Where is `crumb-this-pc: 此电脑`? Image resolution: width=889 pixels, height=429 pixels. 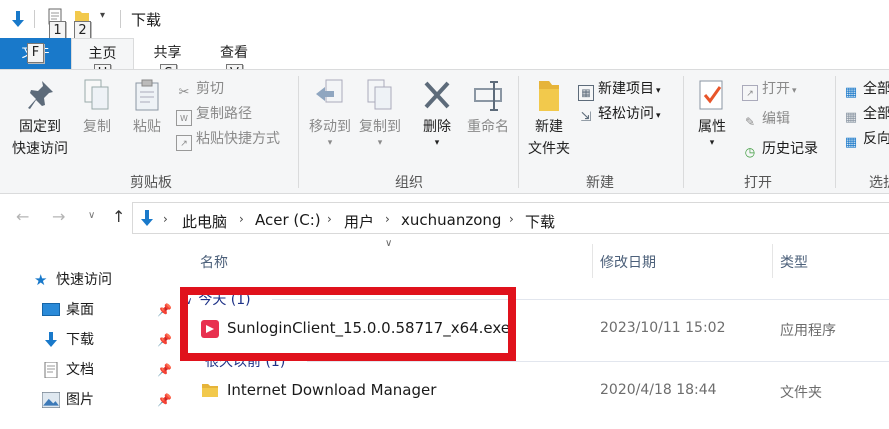
crumb-this-pc: 此电脑 is located at coordinates (204, 221).